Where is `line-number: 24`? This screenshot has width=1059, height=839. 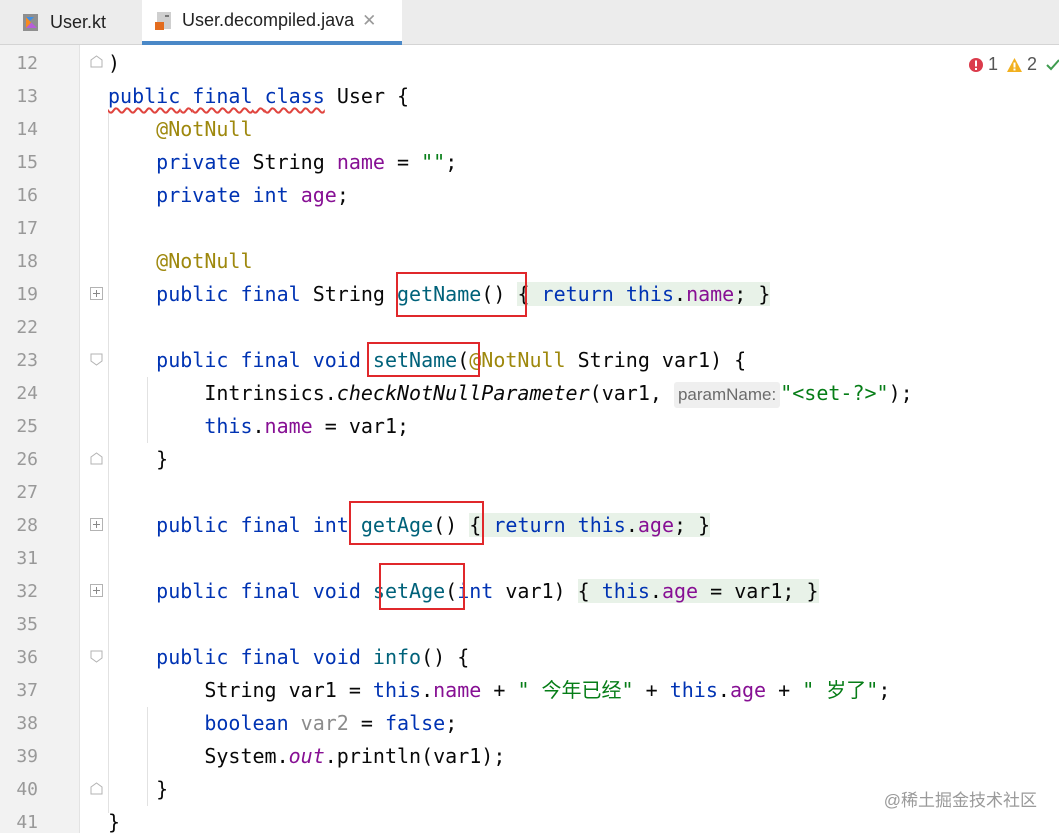
line-number: 24 is located at coordinates (27, 393).